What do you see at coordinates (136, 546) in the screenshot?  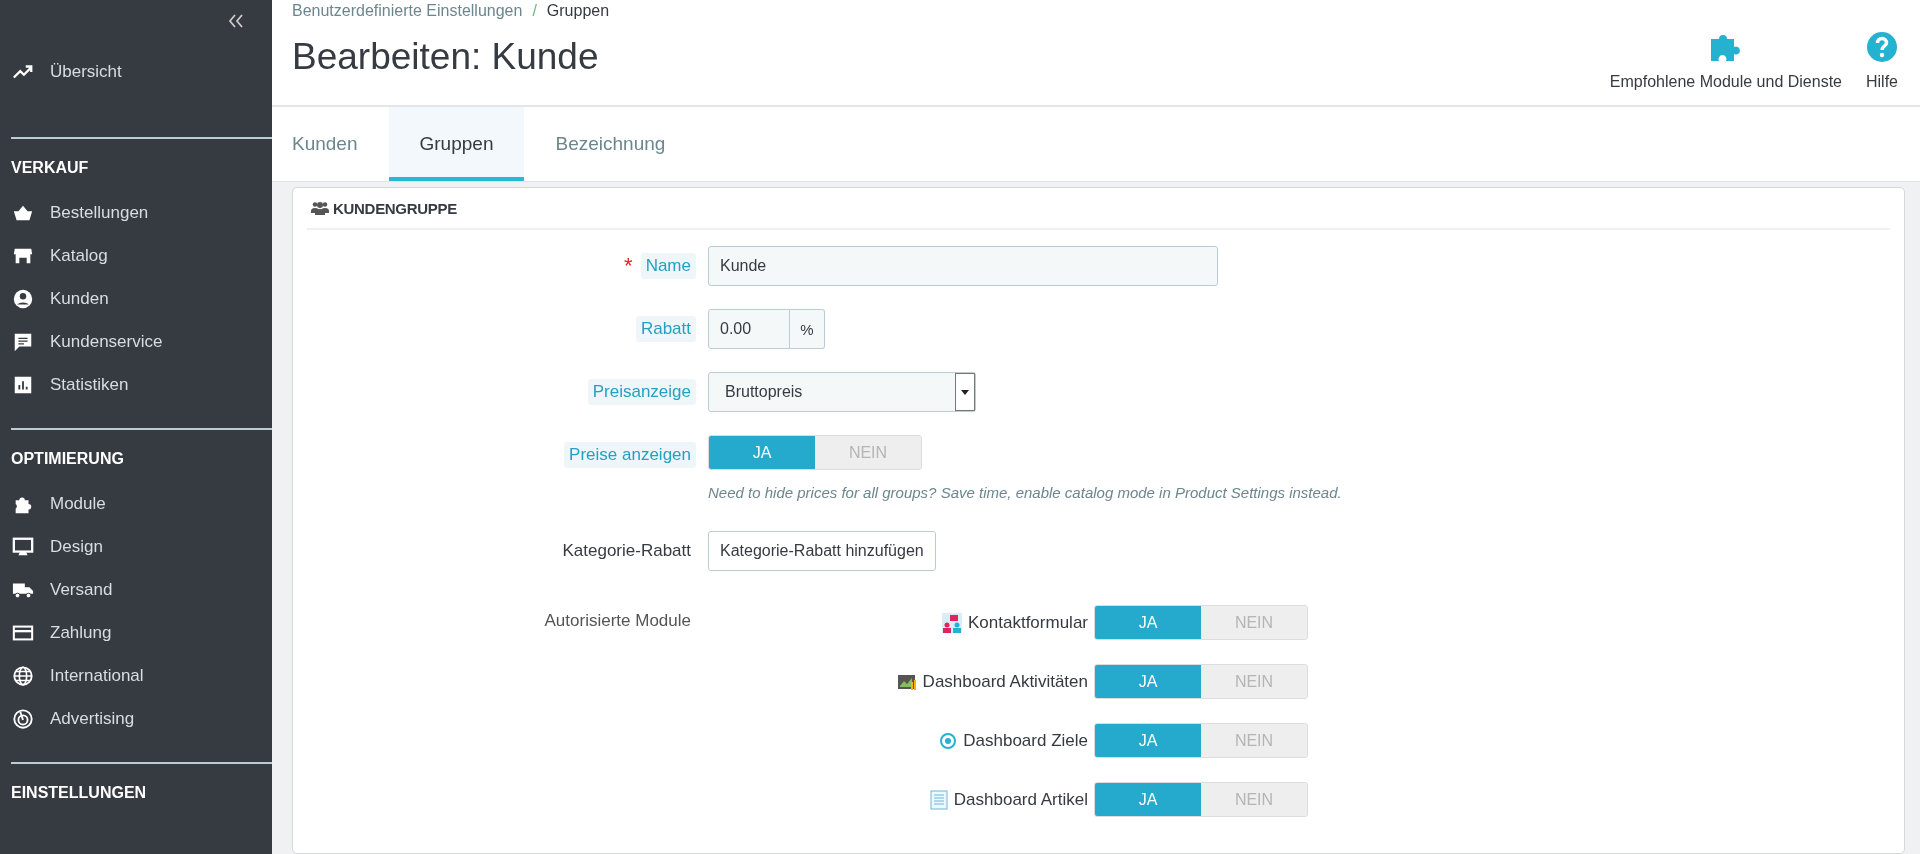 I see `sidebar-item: Design` at bounding box center [136, 546].